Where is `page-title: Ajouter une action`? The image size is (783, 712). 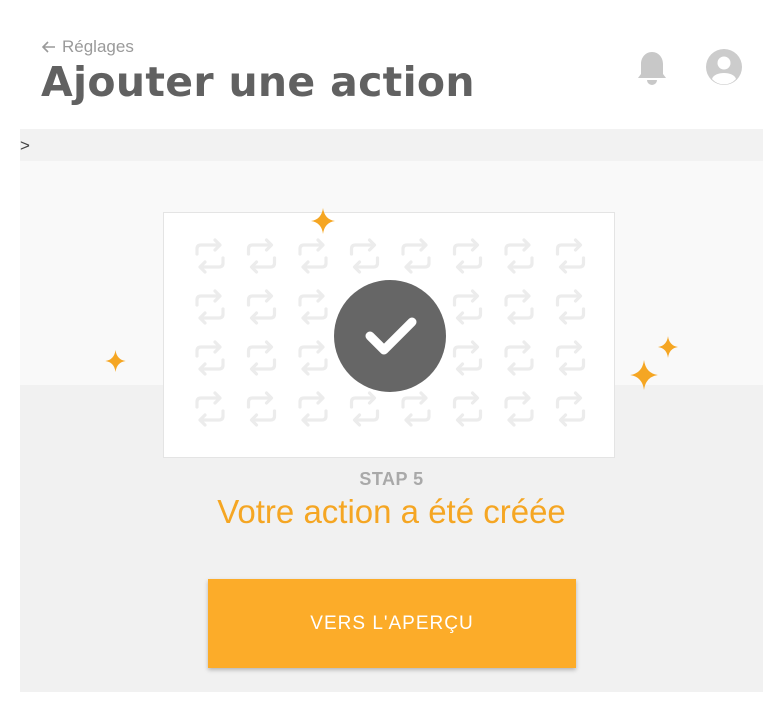 page-title: Ajouter une action is located at coordinates (258, 82).